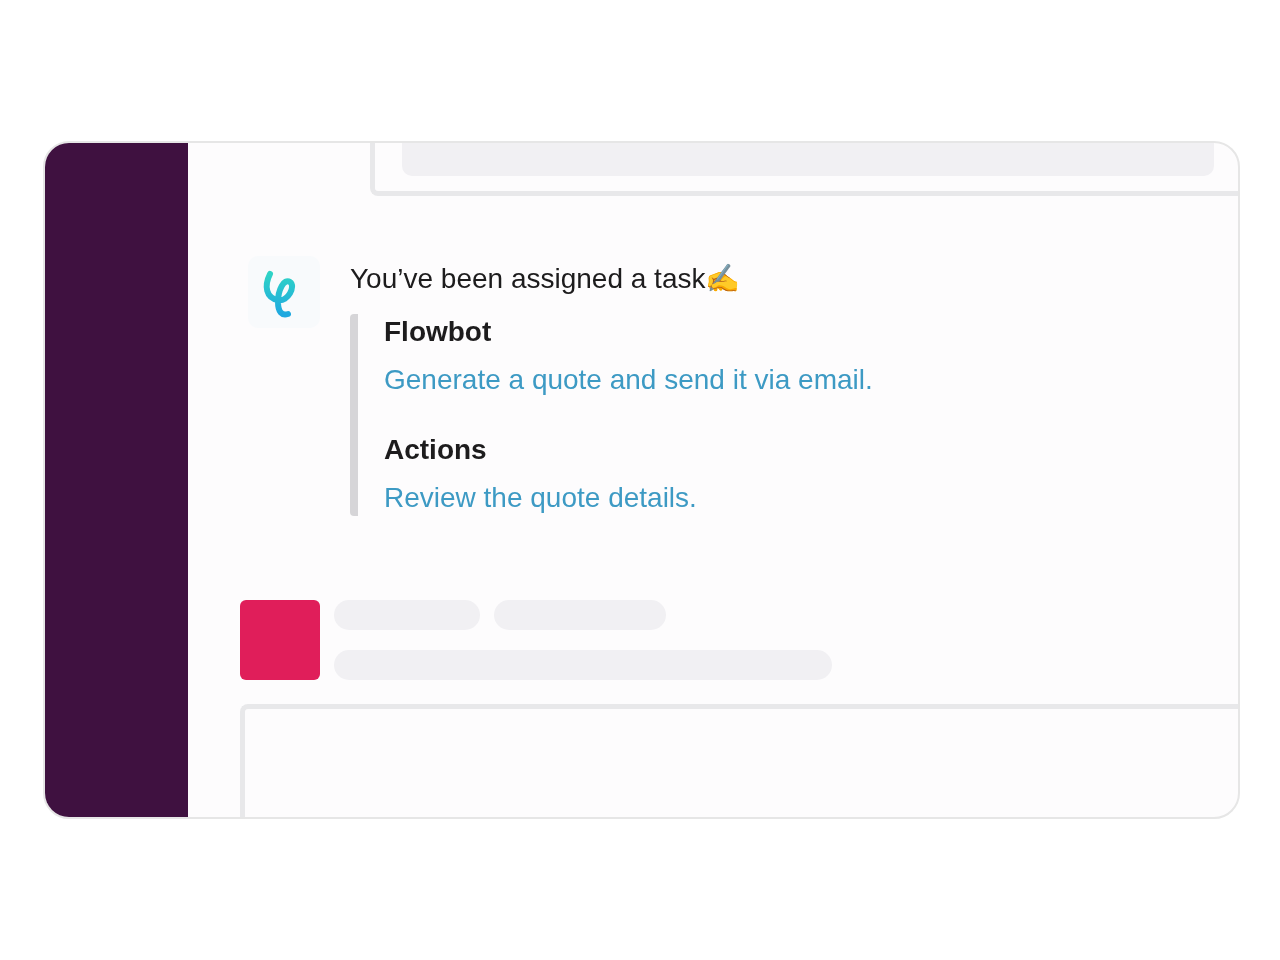  What do you see at coordinates (438, 332) in the screenshot?
I see `section-heading: Flowbot` at bounding box center [438, 332].